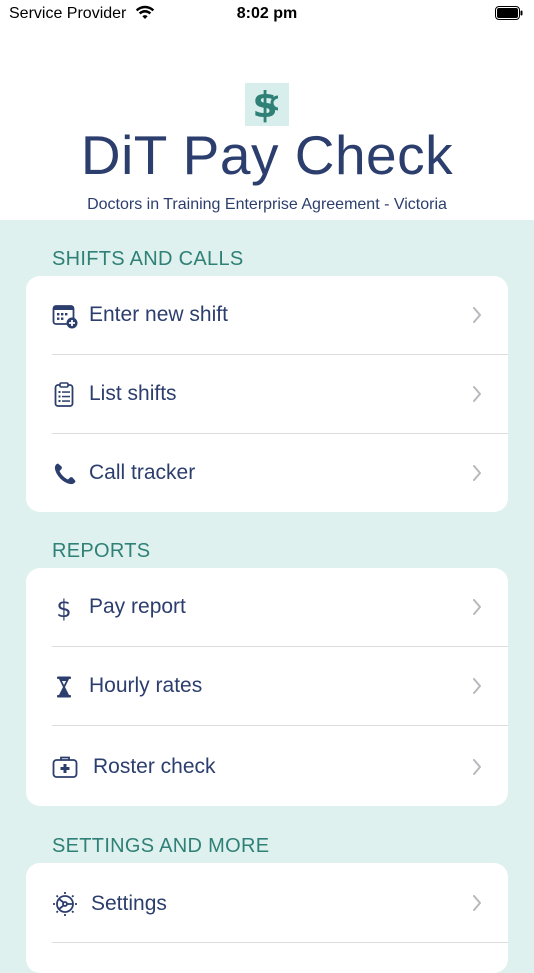 The image size is (534, 973). I want to click on battery-icon, so click(509, 13).